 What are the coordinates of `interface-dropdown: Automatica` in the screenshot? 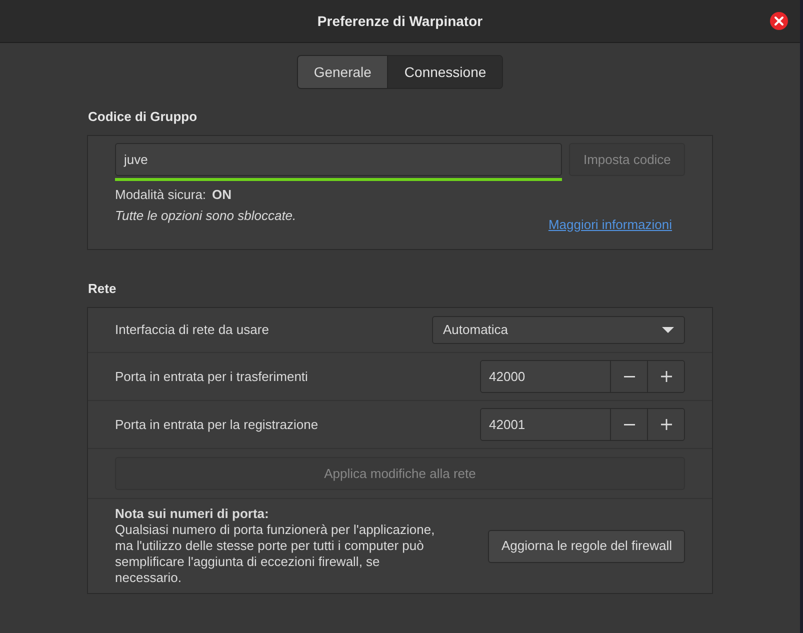 It's located at (558, 330).